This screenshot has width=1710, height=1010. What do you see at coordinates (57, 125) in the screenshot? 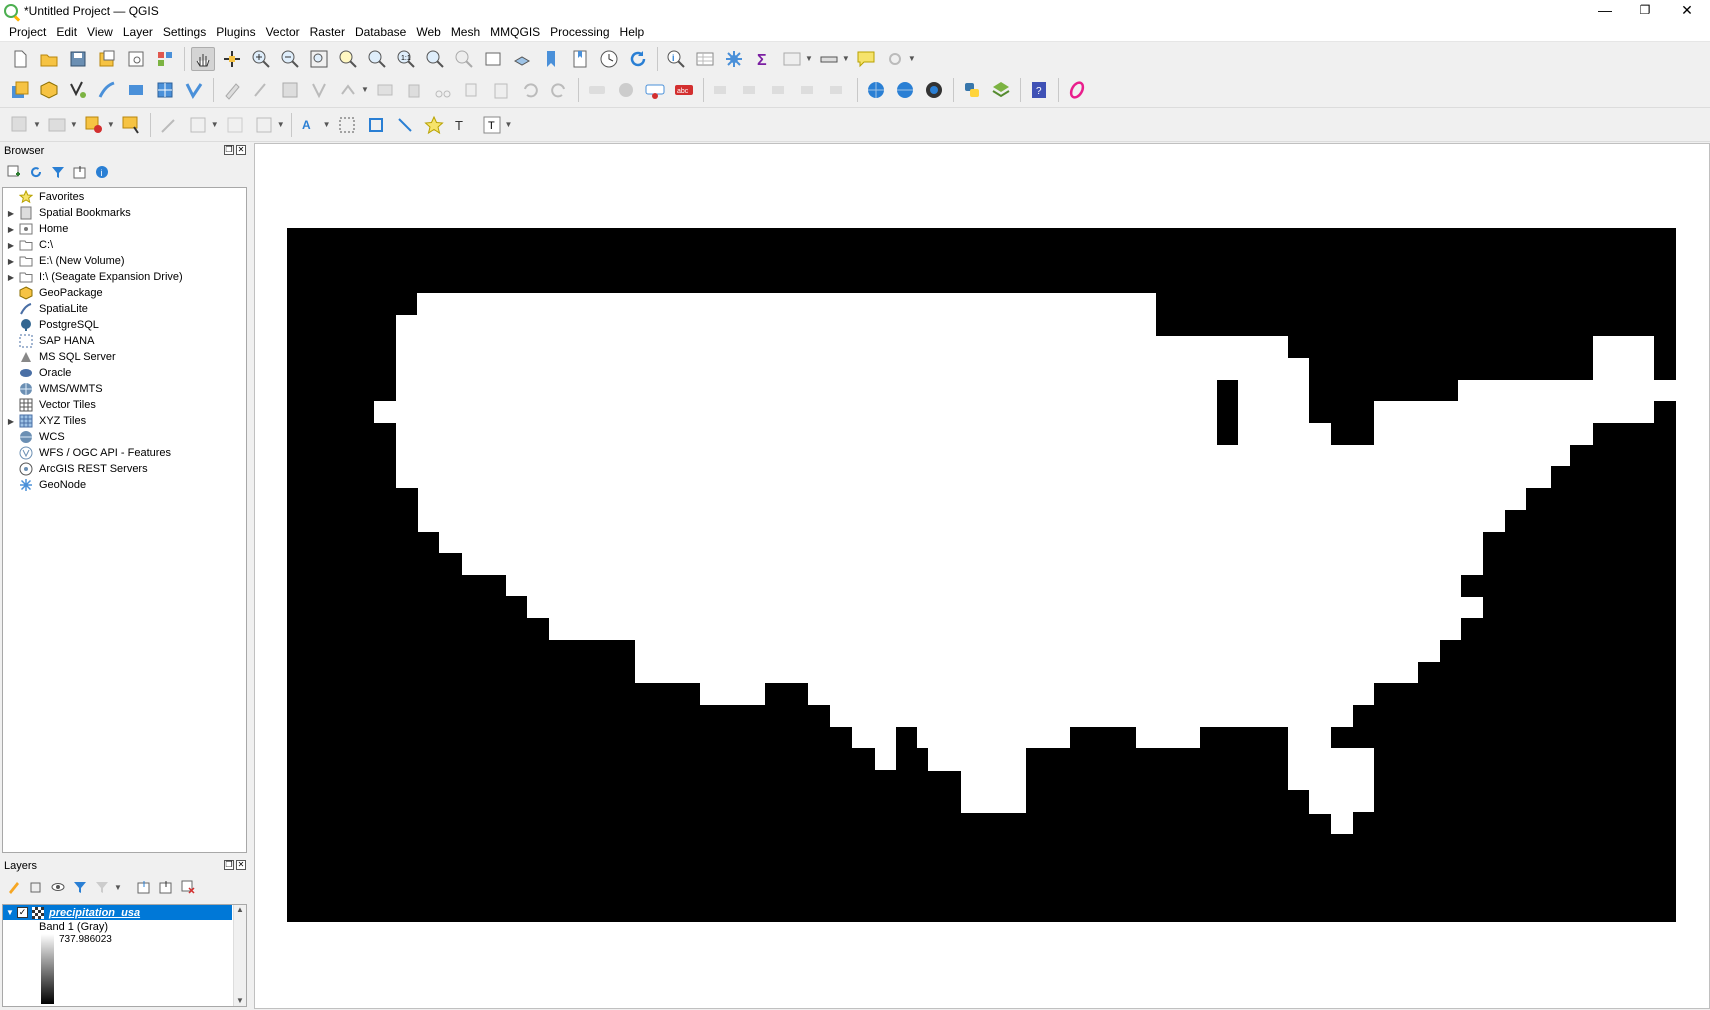
I see `select-by-value-icon` at bounding box center [57, 125].